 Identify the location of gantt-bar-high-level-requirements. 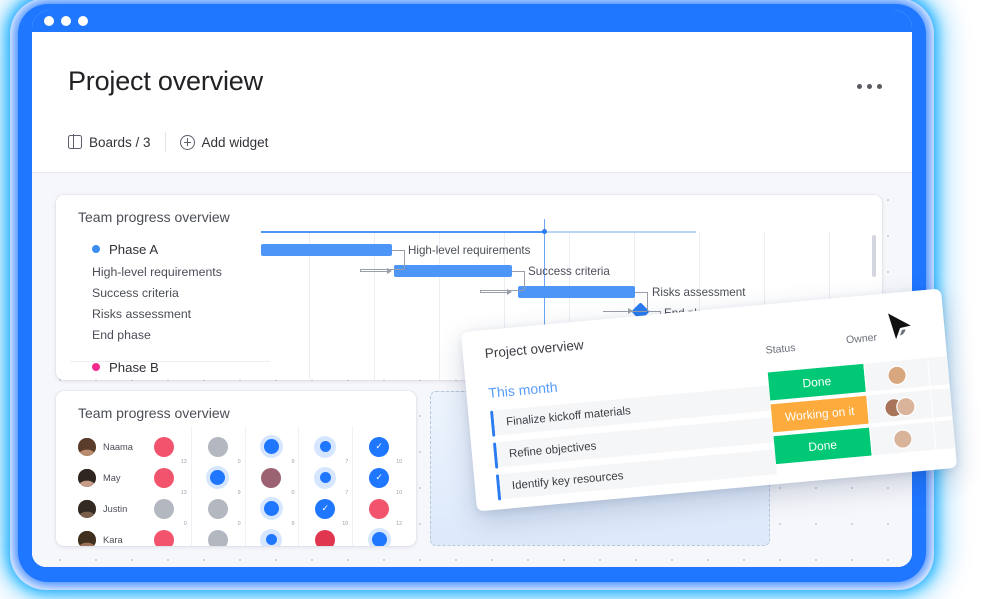
(326, 250).